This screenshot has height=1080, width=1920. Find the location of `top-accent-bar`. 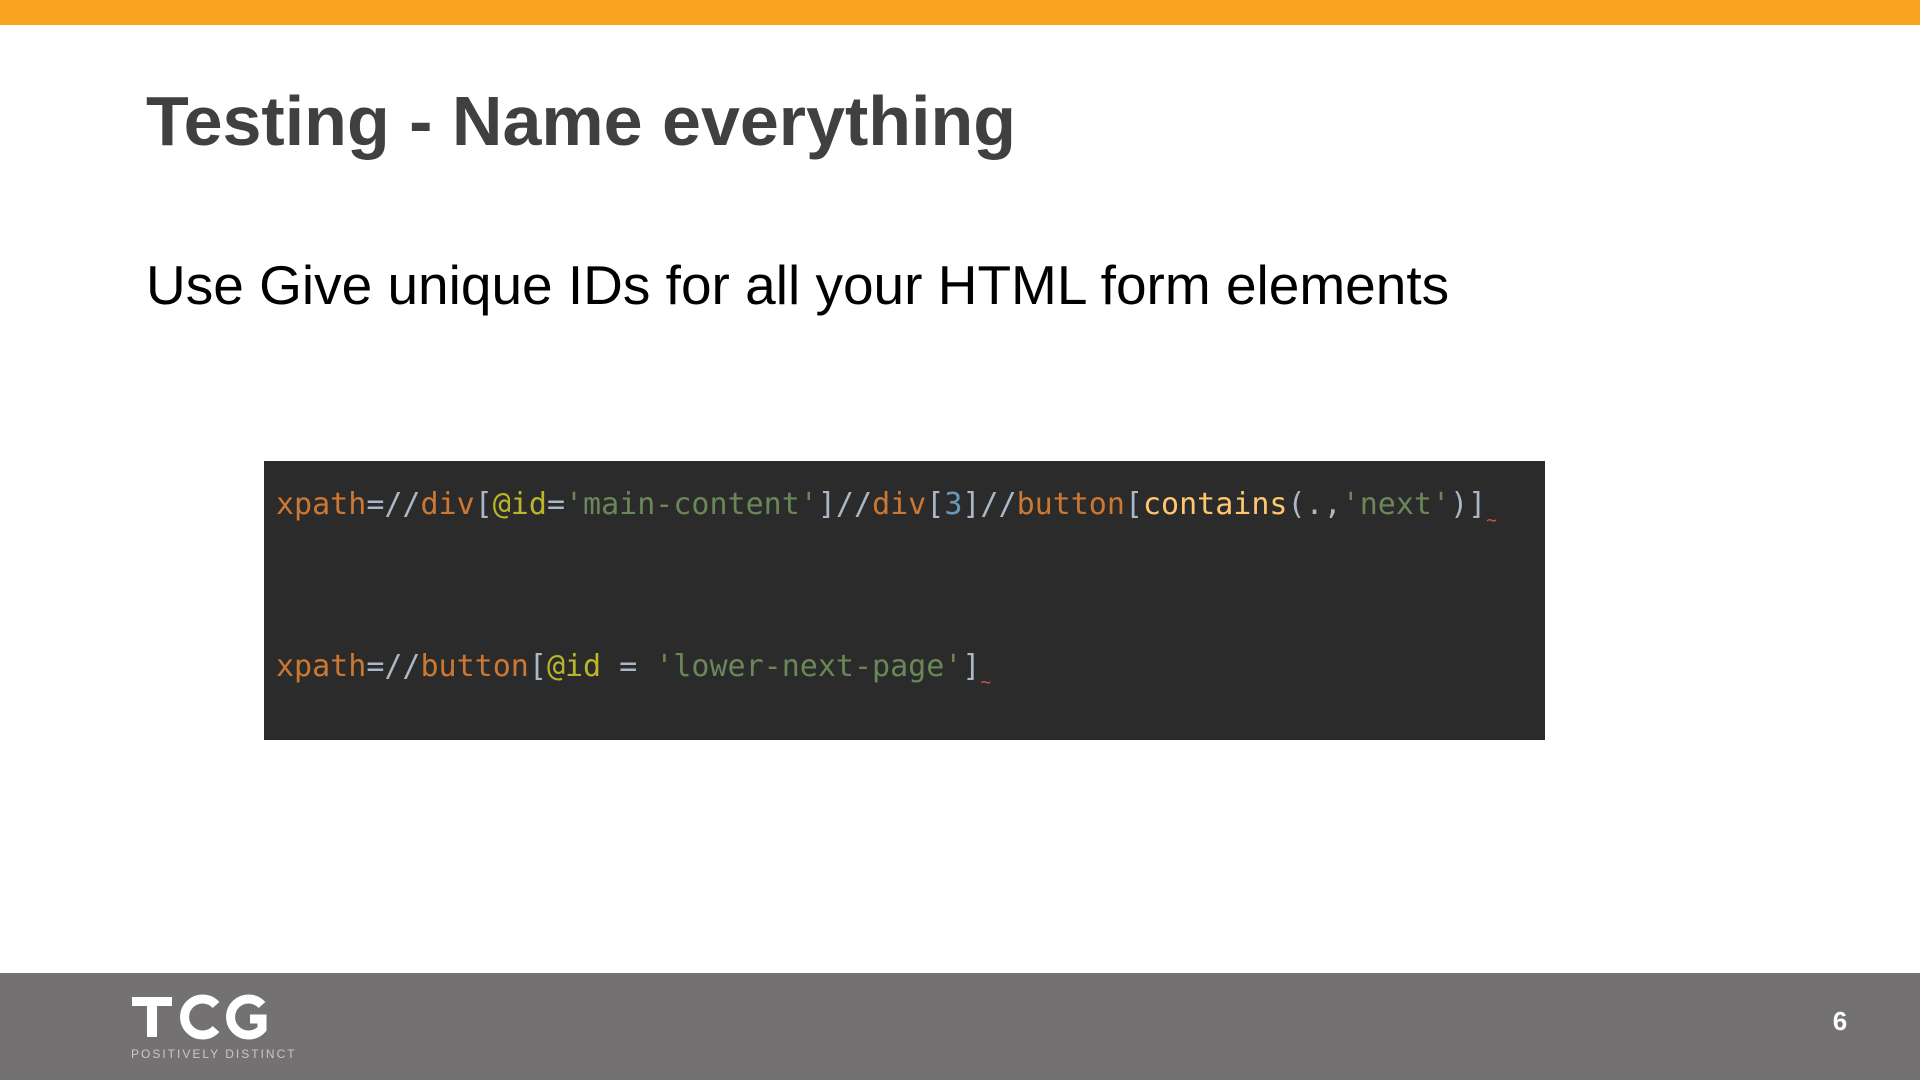

top-accent-bar is located at coordinates (960, 12).